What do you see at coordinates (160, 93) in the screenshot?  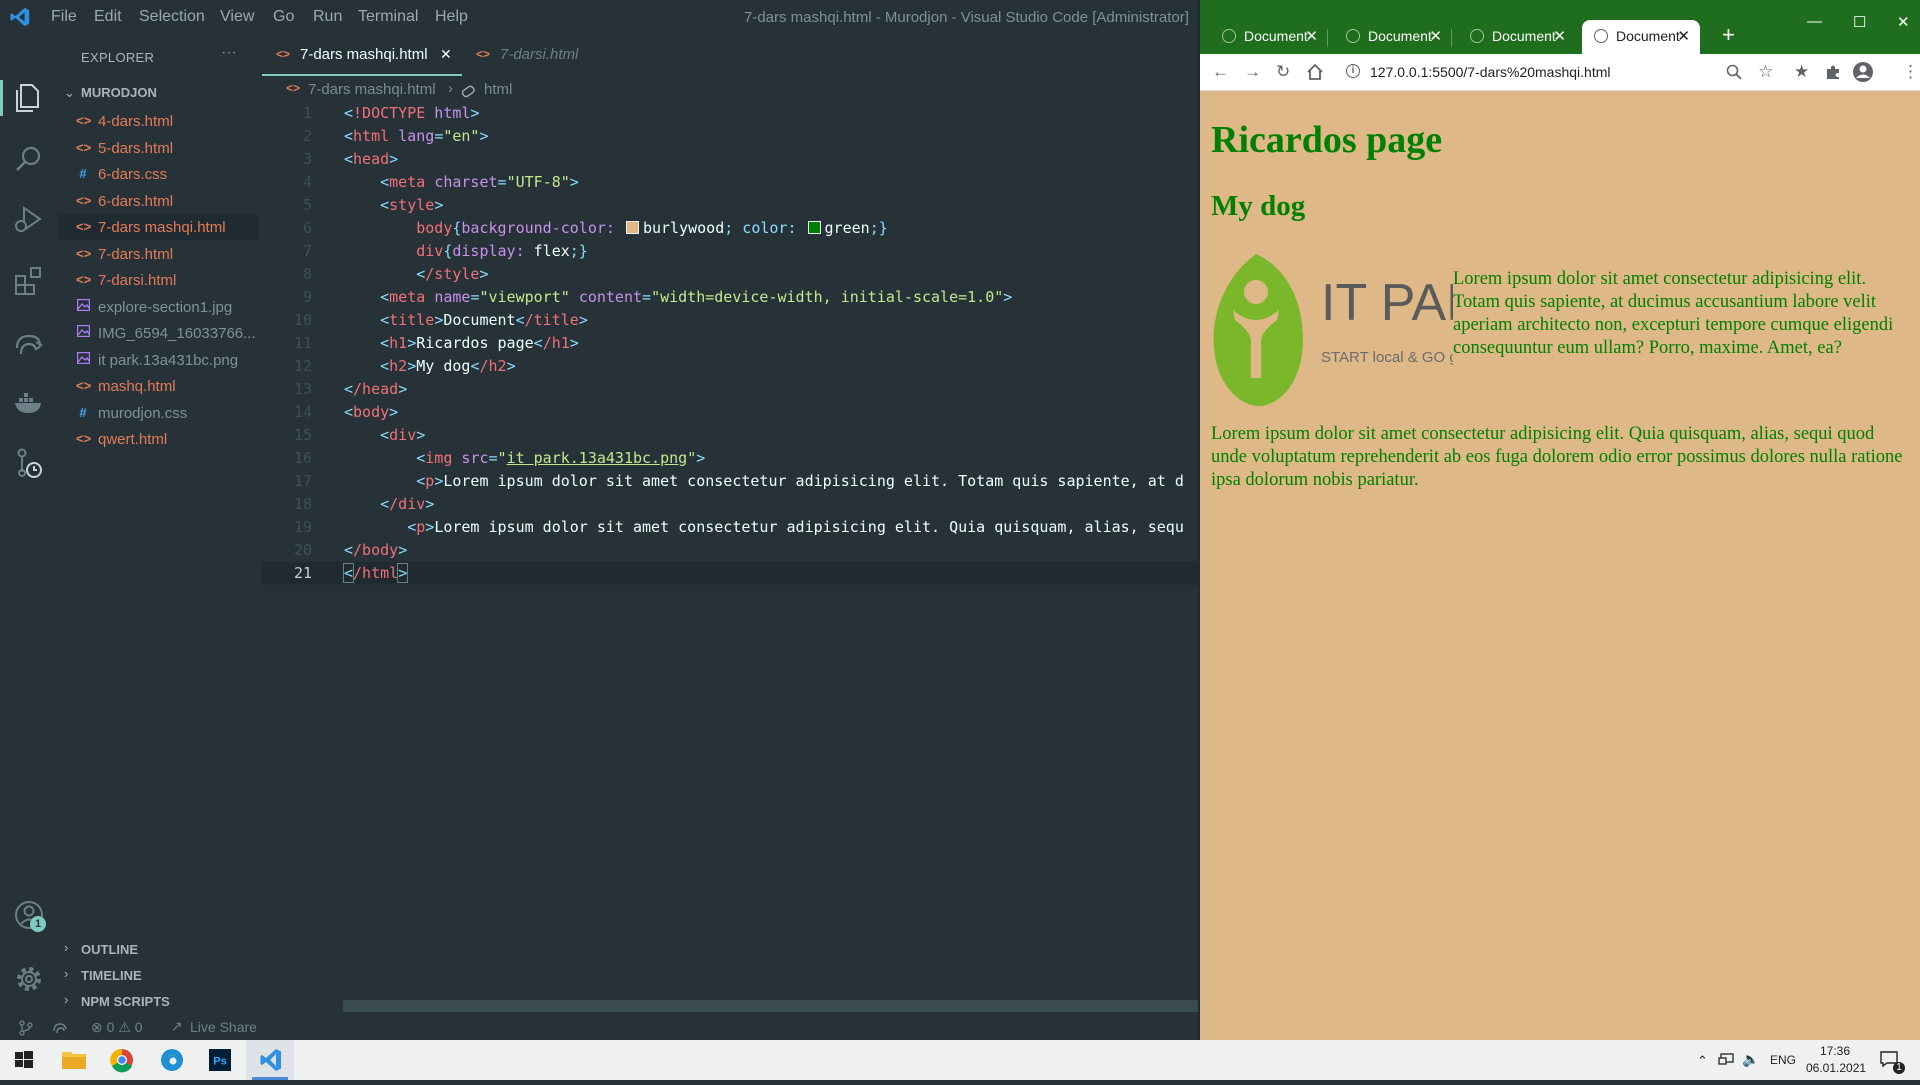 I see `workspace-folder: ⌄ MURODJON` at bounding box center [160, 93].